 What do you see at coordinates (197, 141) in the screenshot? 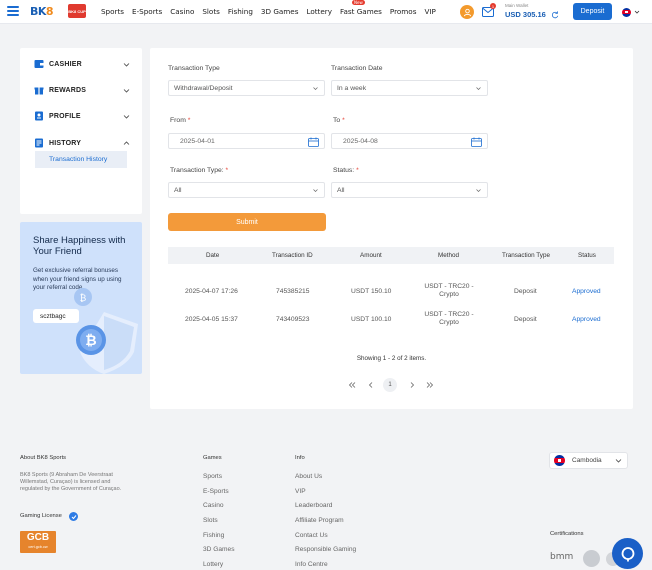
I see `from-date-value: 2025-04-01` at bounding box center [197, 141].